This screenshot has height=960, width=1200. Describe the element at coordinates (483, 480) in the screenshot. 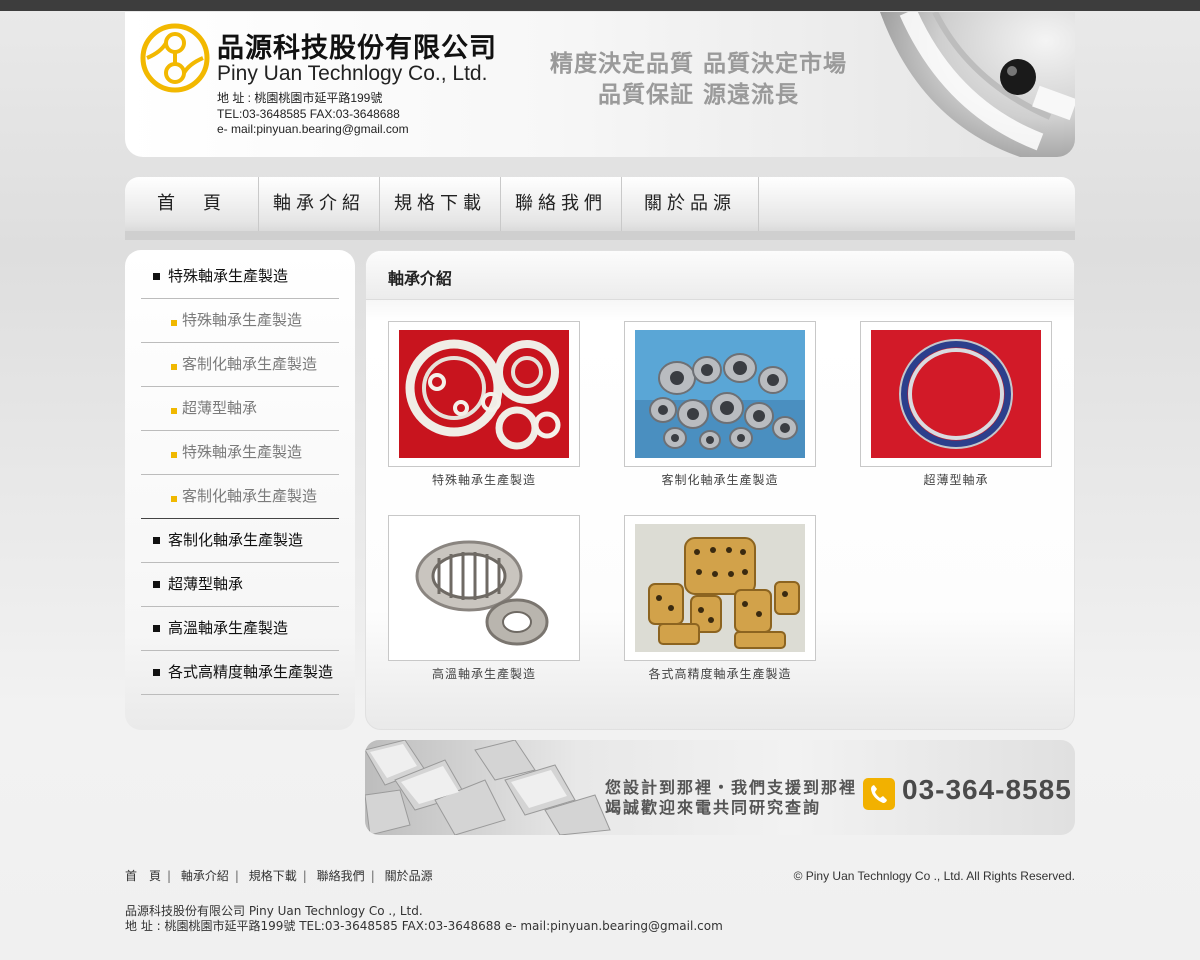

I see `product-caption: 特殊軸承生產製造` at that location.